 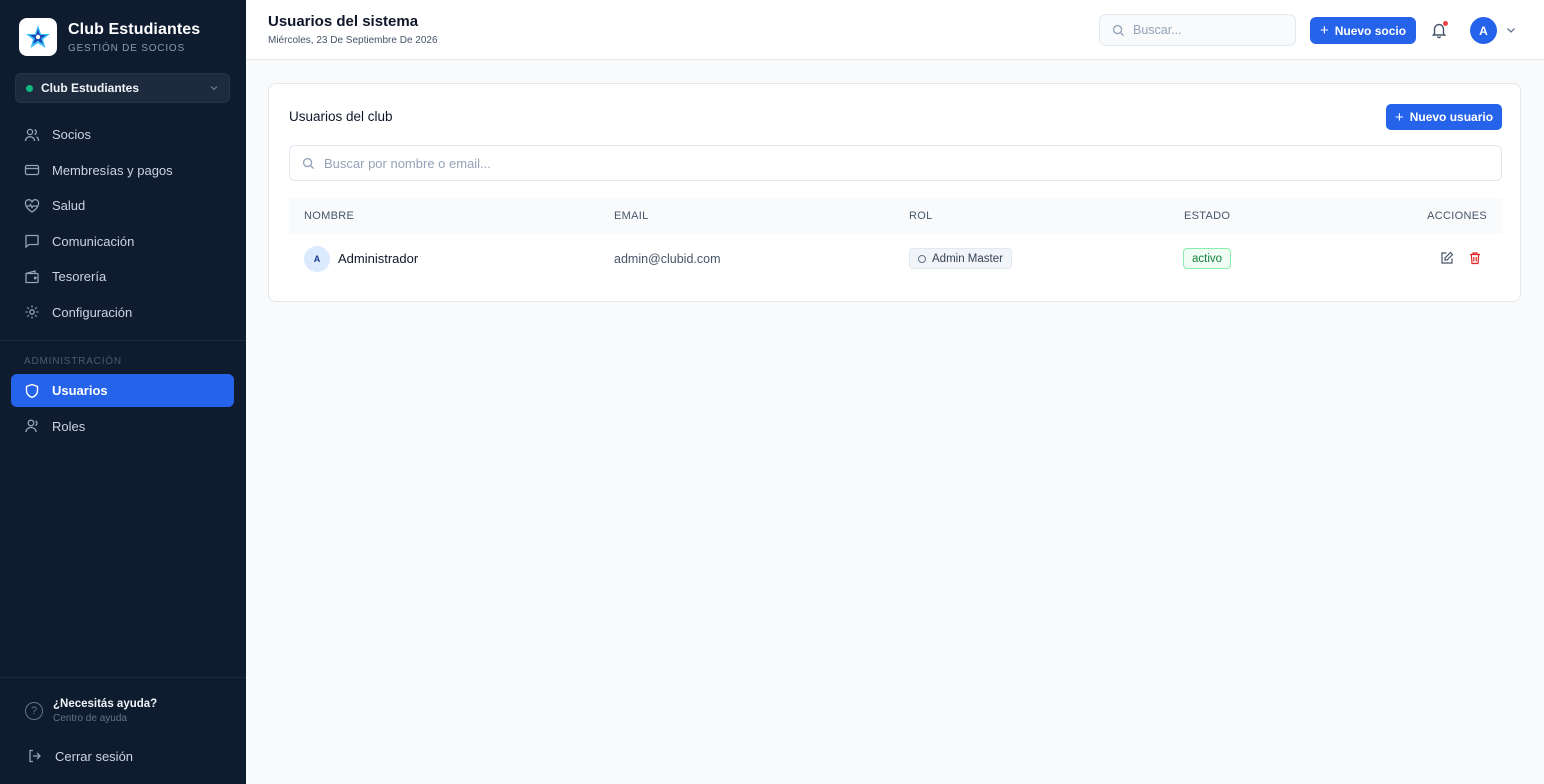 What do you see at coordinates (1457, 216) in the screenshot?
I see `column-header-acciones: ACCIONES` at bounding box center [1457, 216].